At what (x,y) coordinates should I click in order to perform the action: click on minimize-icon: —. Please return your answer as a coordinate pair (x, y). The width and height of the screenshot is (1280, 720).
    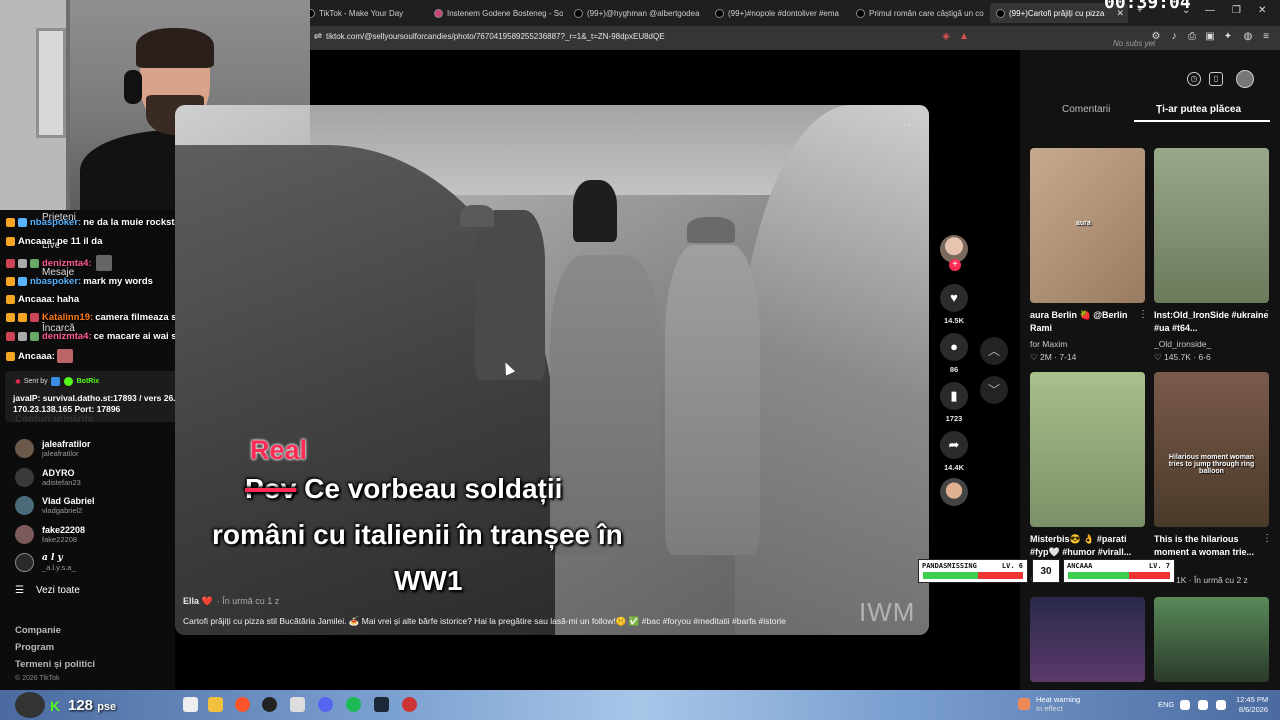
    Looking at the image, I should click on (1210, 10).